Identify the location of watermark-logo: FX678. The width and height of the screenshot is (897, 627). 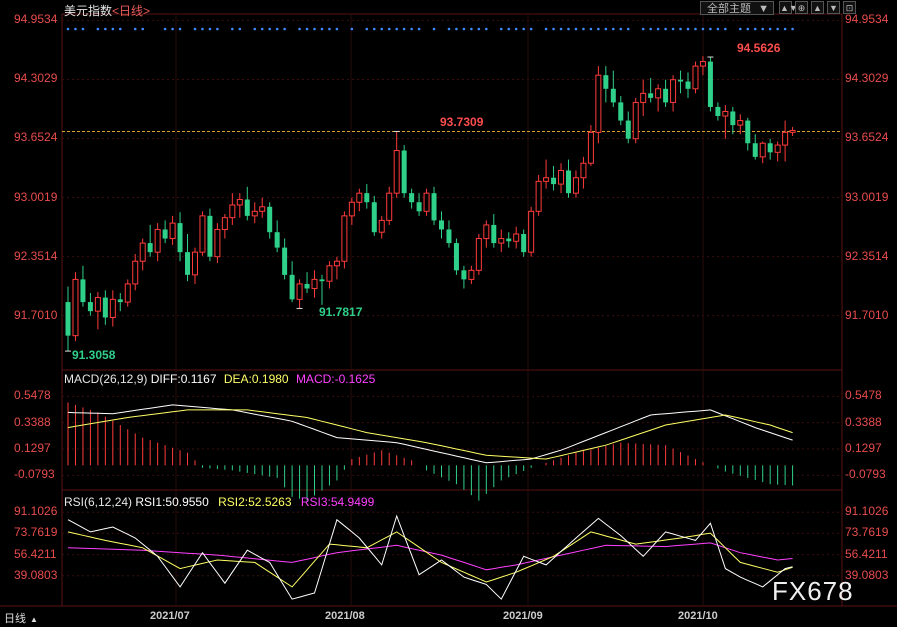
(813, 591).